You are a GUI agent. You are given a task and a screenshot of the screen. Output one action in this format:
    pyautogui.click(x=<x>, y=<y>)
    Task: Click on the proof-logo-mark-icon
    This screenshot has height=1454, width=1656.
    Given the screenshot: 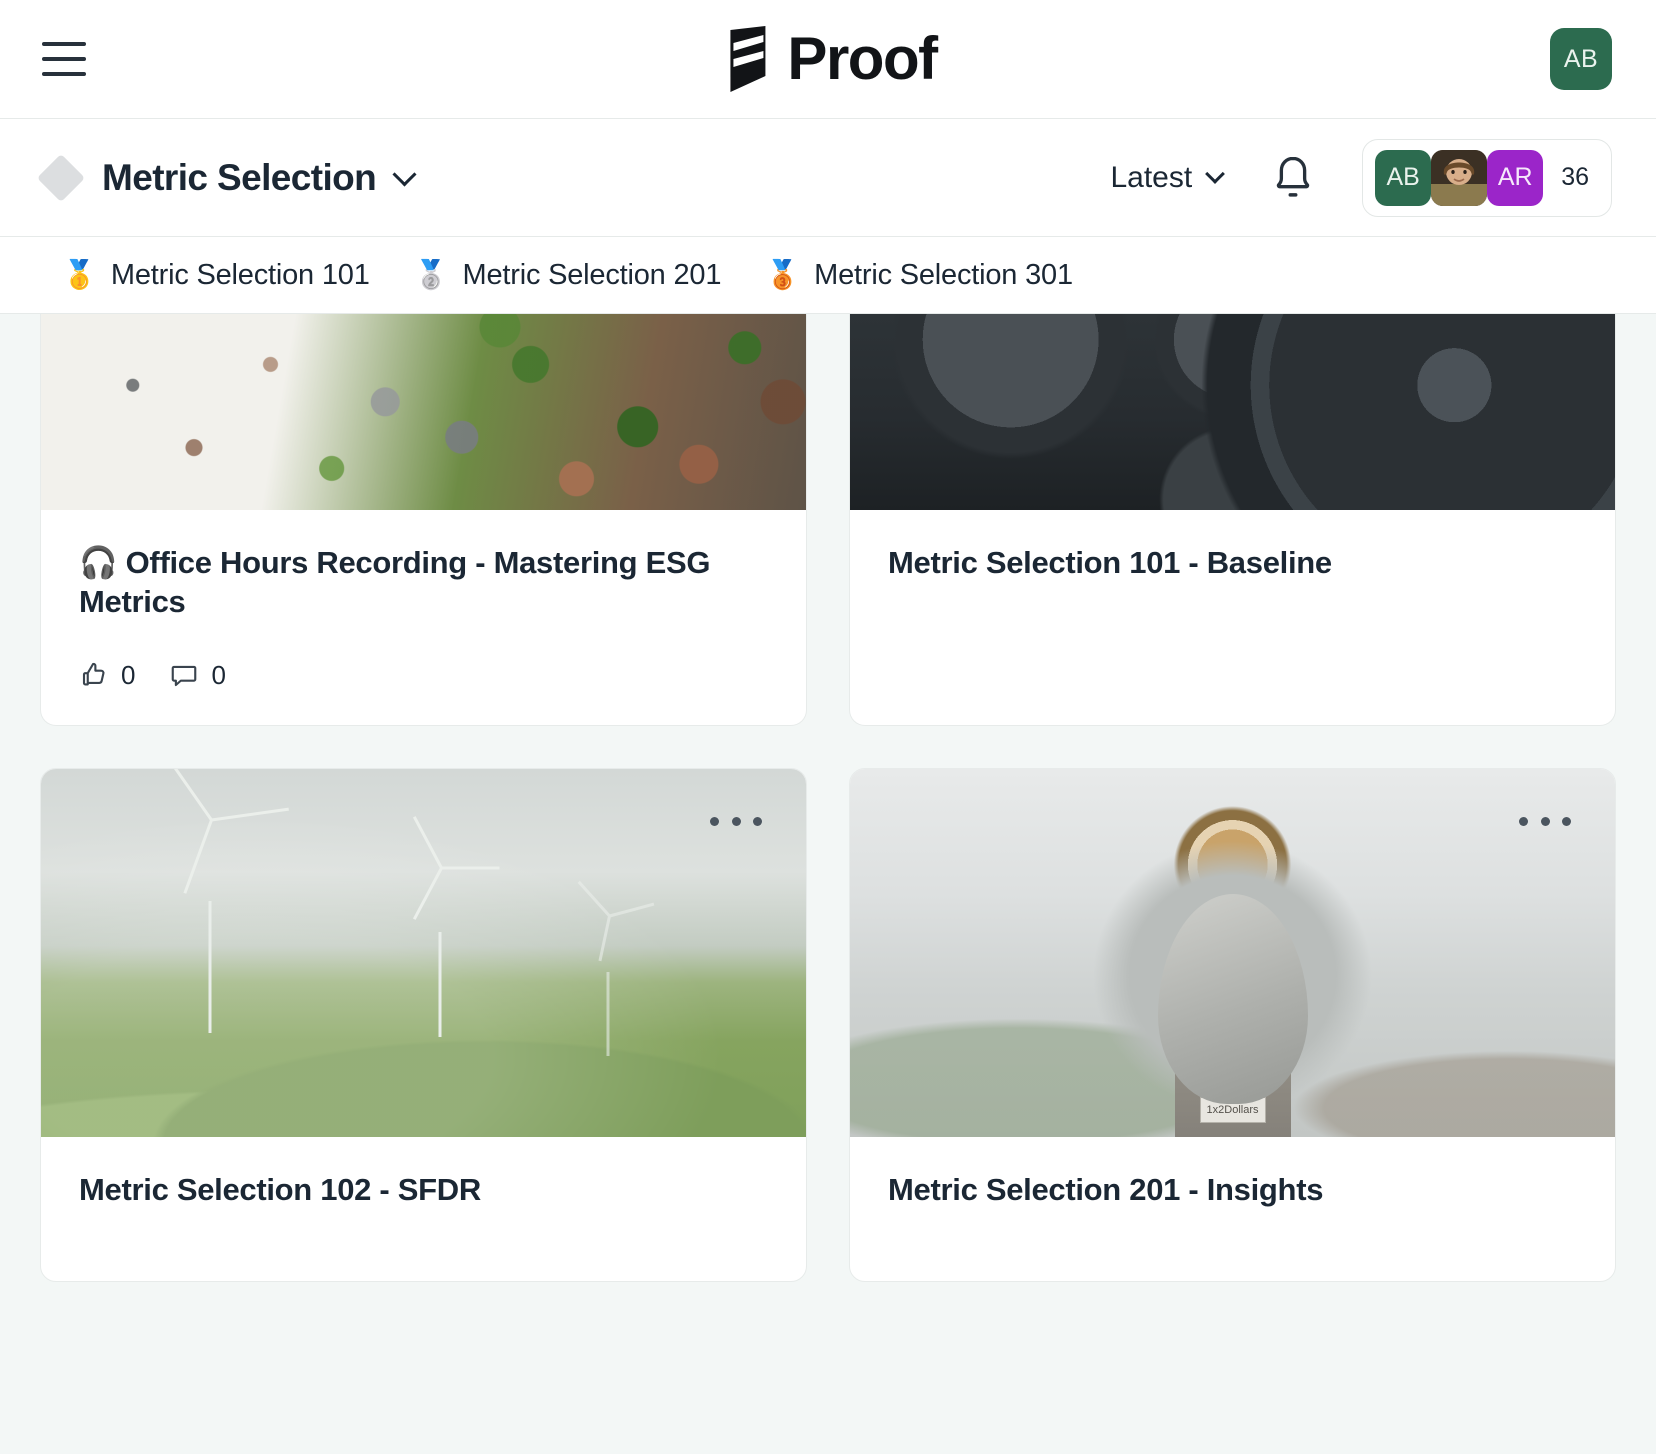 What is the action you would take?
    pyautogui.click(x=748, y=59)
    